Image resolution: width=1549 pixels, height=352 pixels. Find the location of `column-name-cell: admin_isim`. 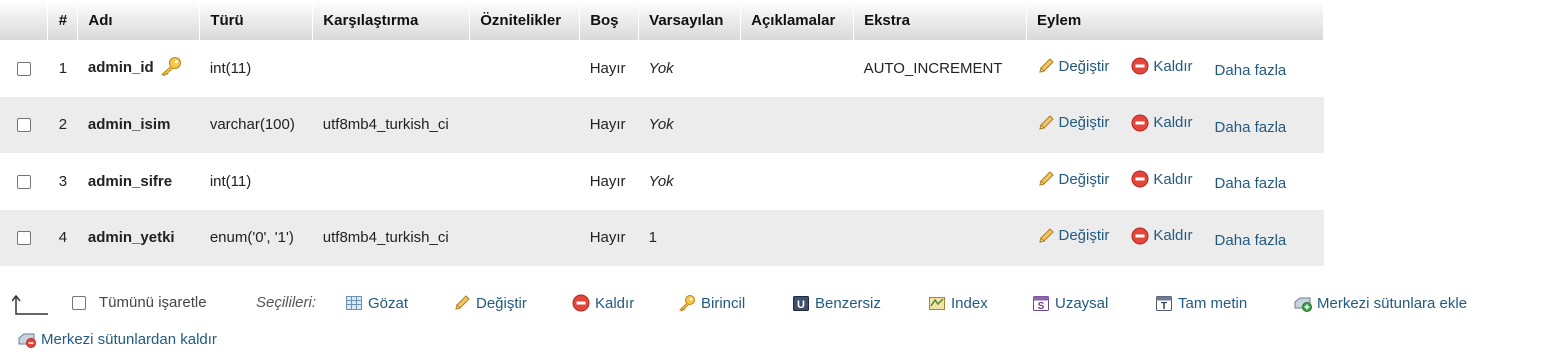

column-name-cell: admin_isim is located at coordinates (138, 124).